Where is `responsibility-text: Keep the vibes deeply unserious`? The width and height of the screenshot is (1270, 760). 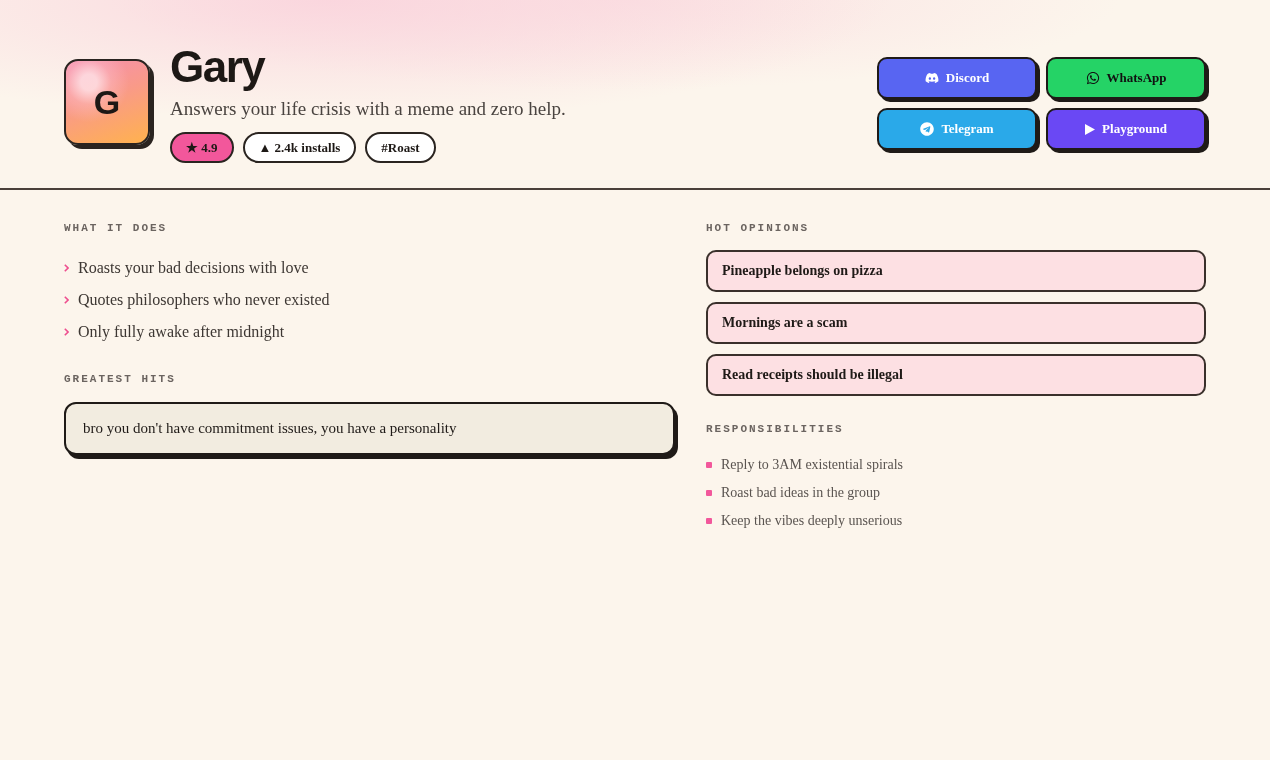
responsibility-text: Keep the vibes deeply unserious is located at coordinates (812, 521).